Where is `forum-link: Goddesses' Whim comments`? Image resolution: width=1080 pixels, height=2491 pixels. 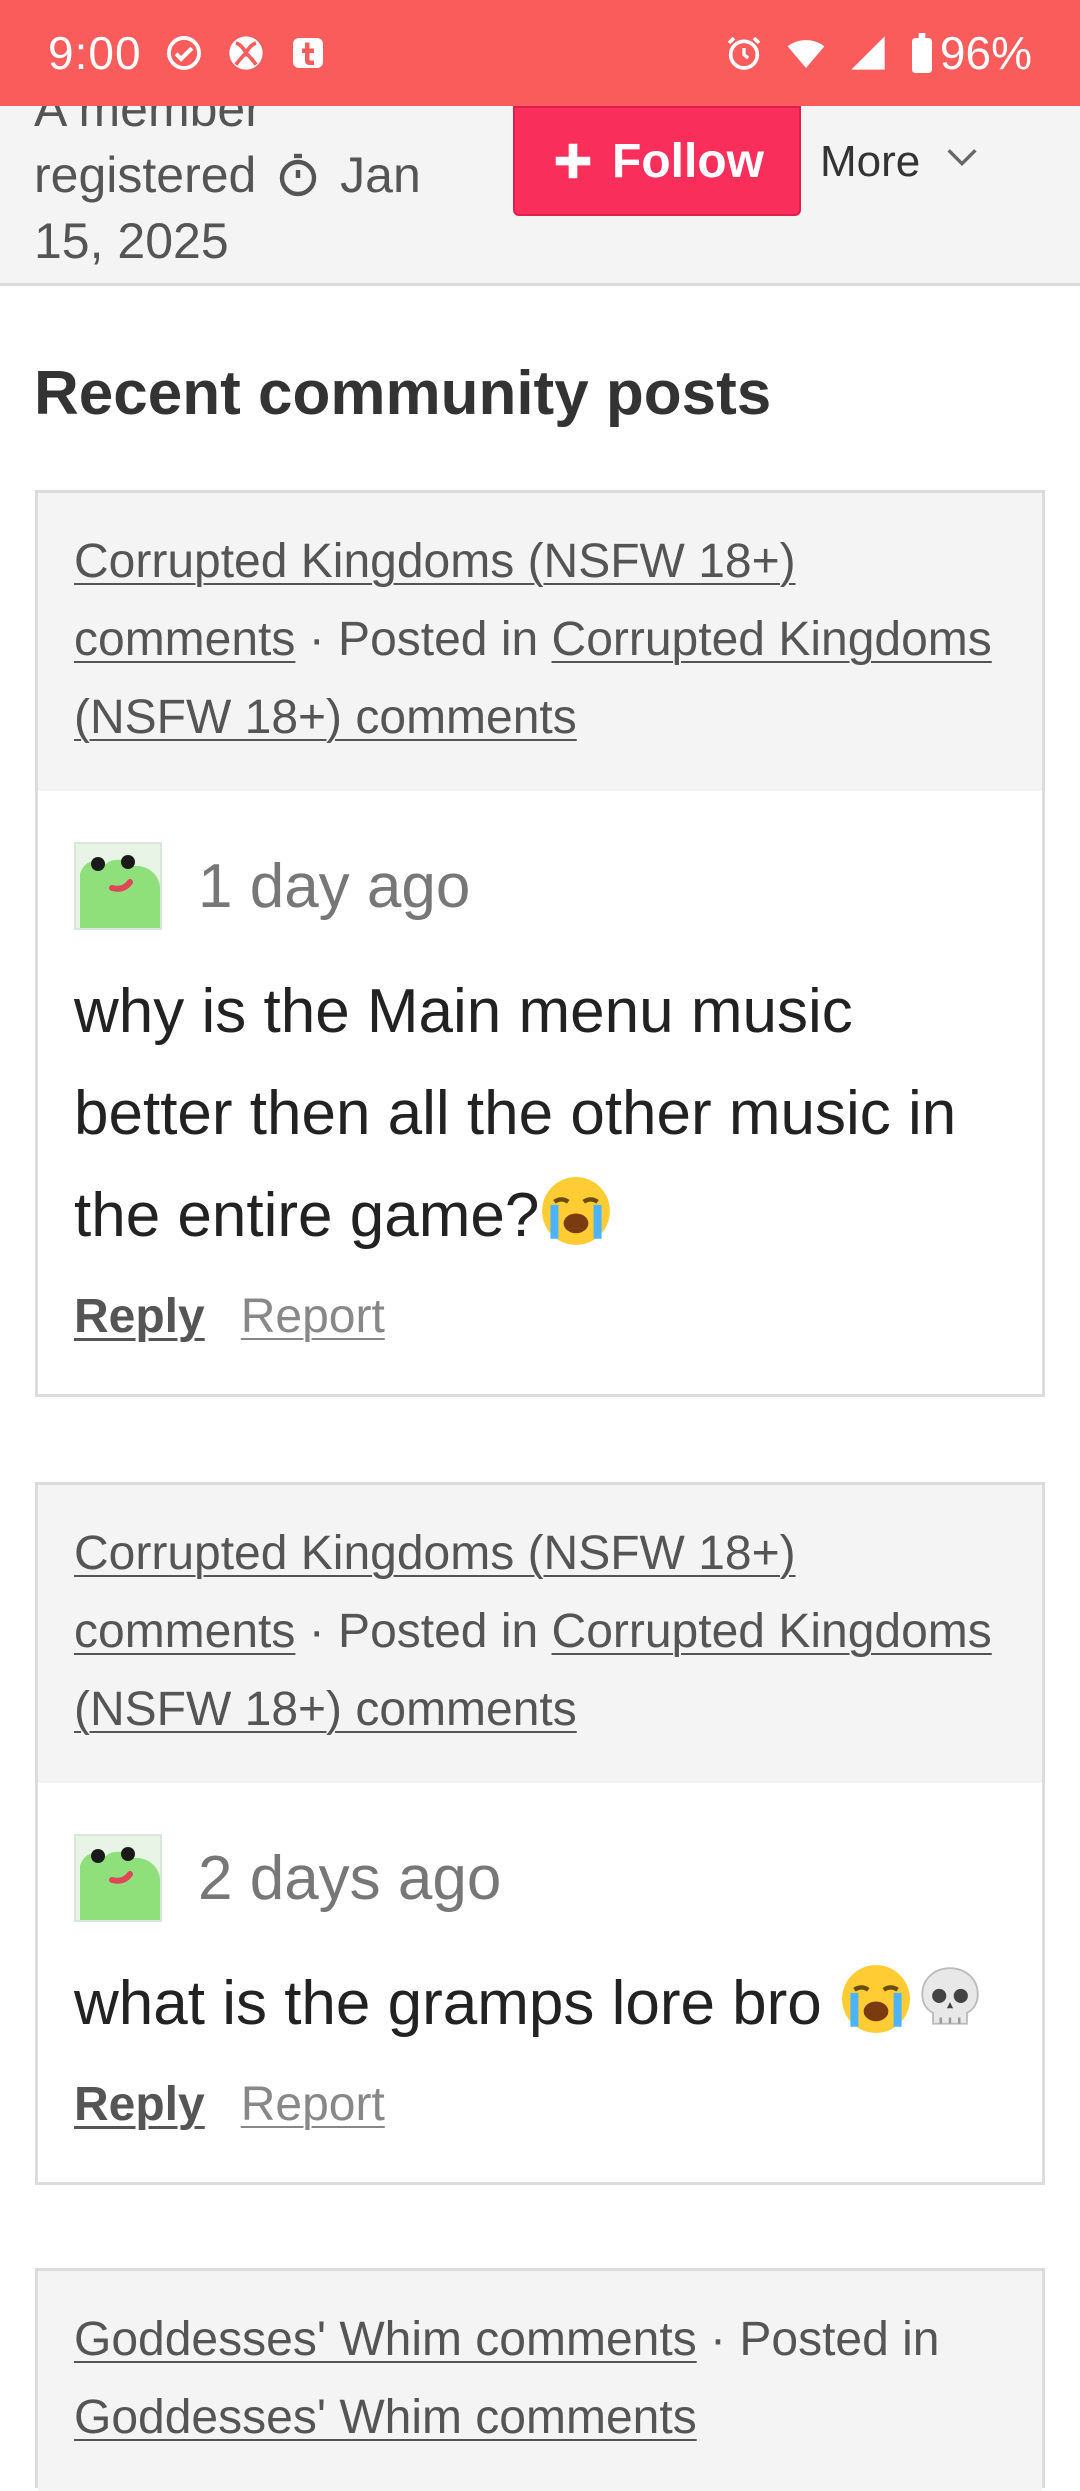 forum-link: Goddesses' Whim comments is located at coordinates (385, 2417).